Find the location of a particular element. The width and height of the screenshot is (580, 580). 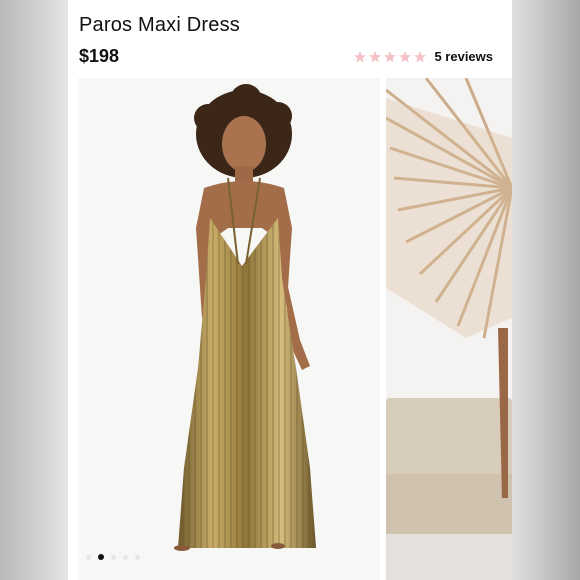

product-title: Paros Maxi Dress is located at coordinates (160, 25).